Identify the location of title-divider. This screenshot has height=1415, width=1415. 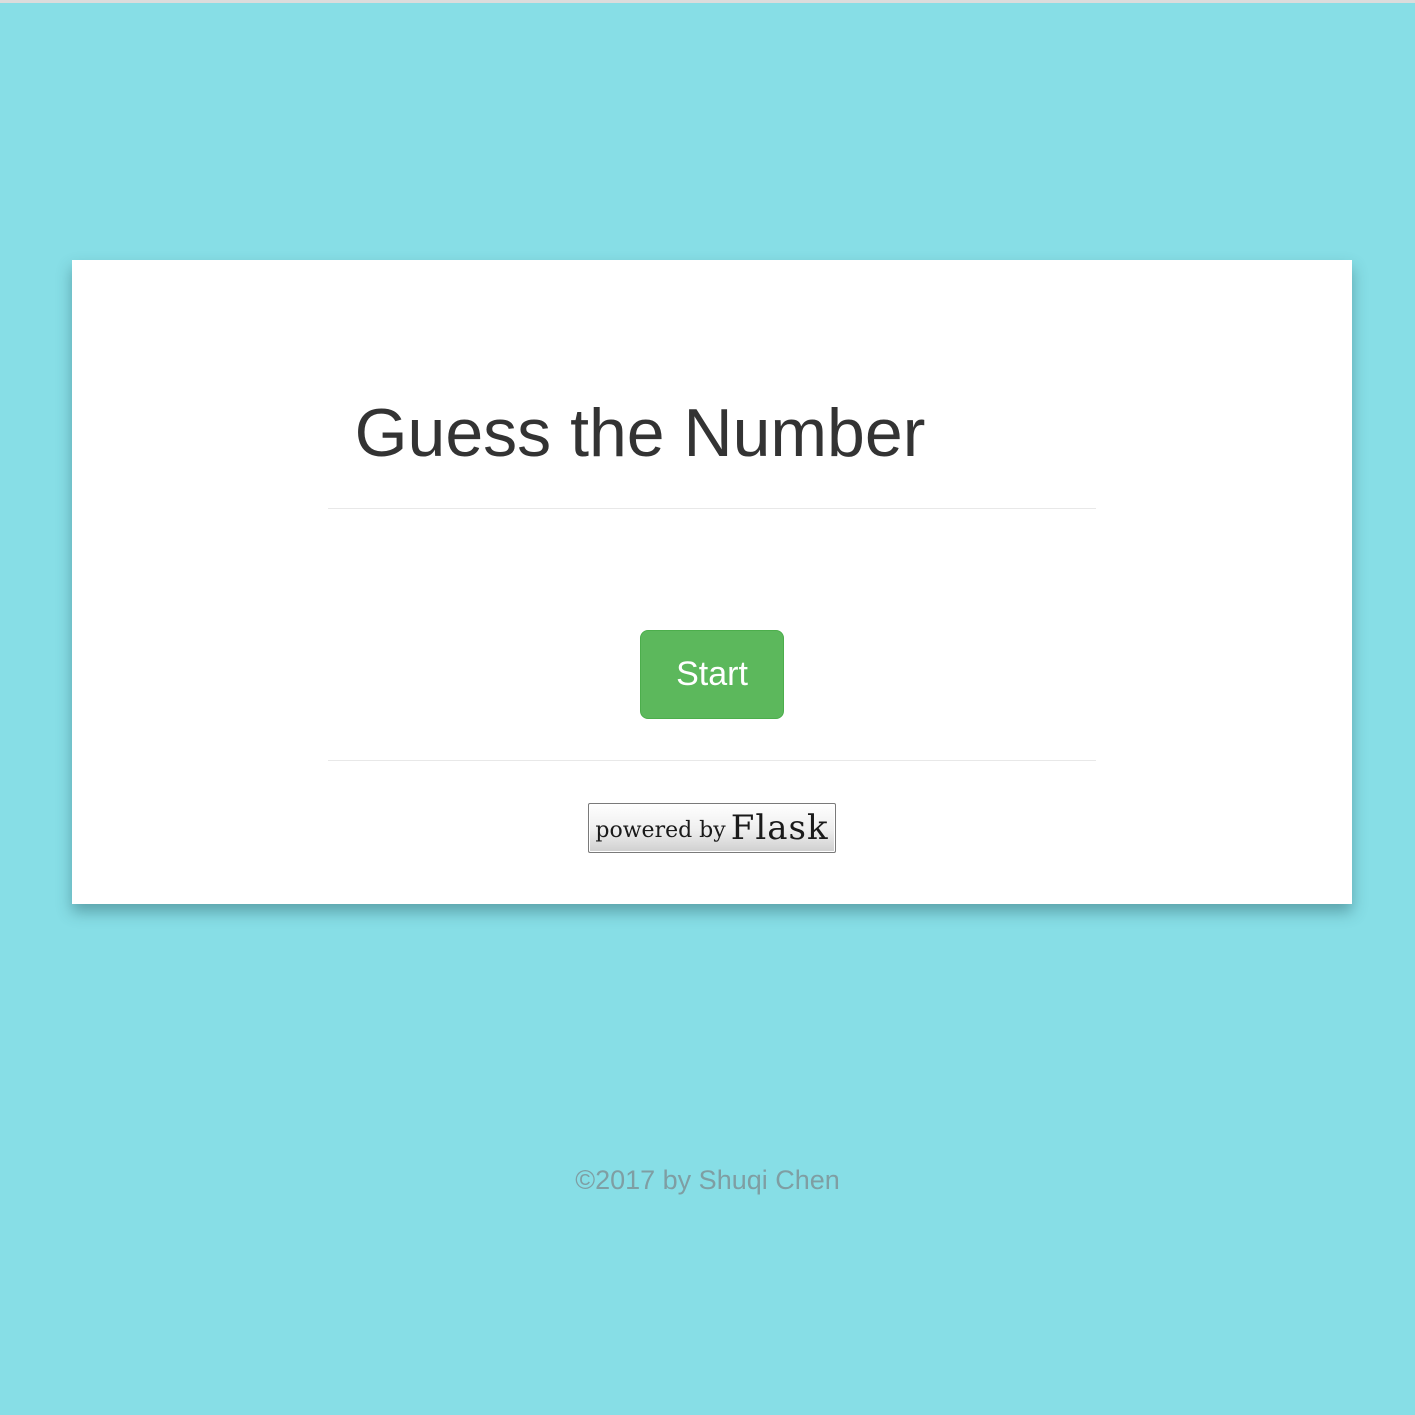
(712, 508).